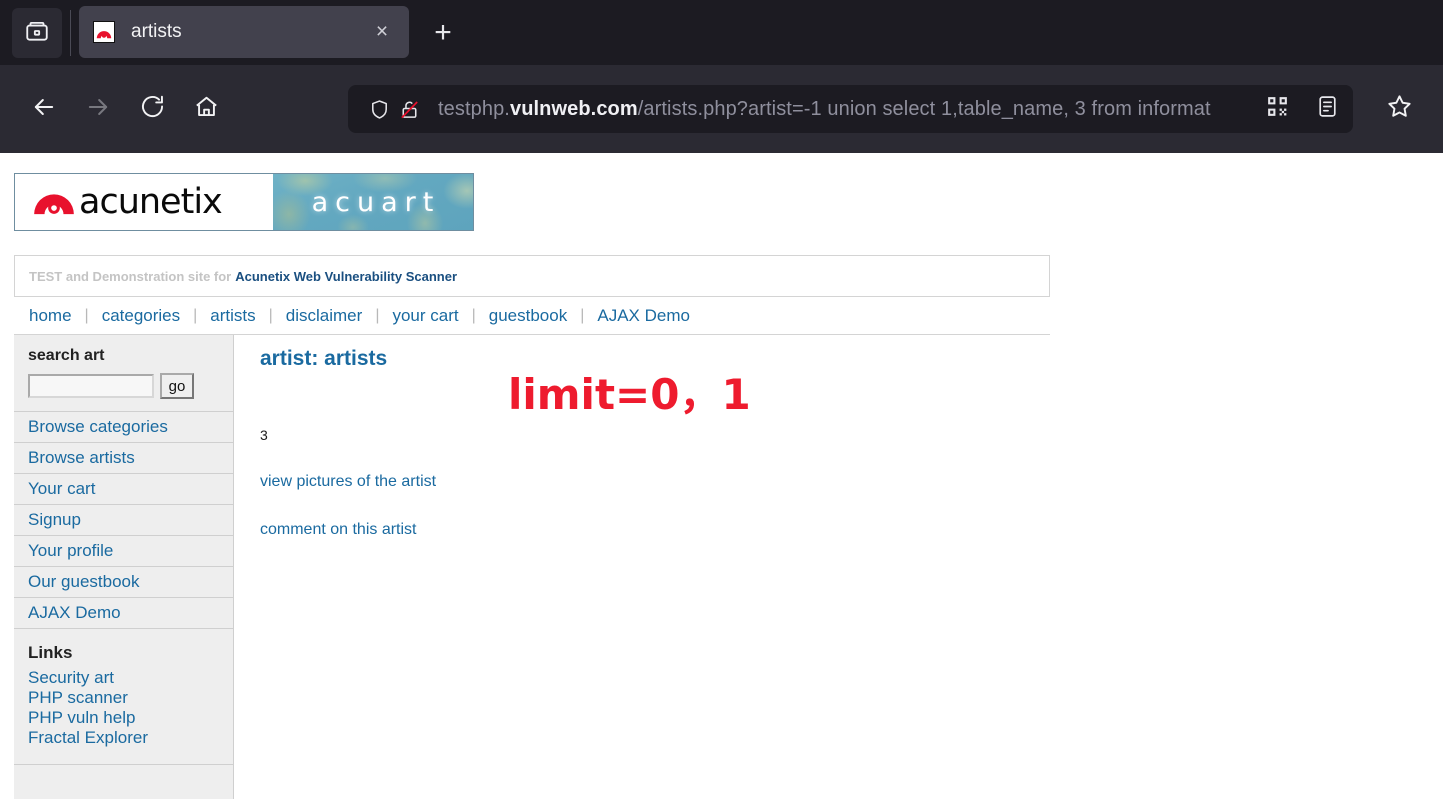 Image resolution: width=1443 pixels, height=807 pixels. I want to click on tab-title: artists, so click(156, 31).